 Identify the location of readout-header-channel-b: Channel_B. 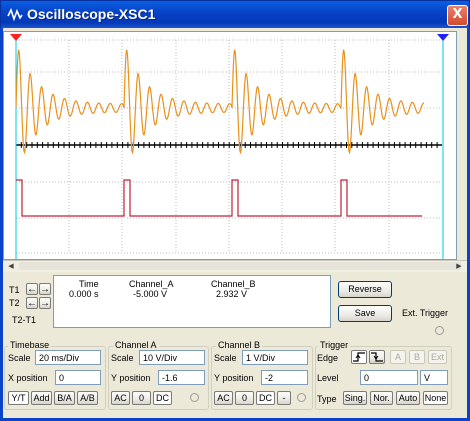
(233, 284).